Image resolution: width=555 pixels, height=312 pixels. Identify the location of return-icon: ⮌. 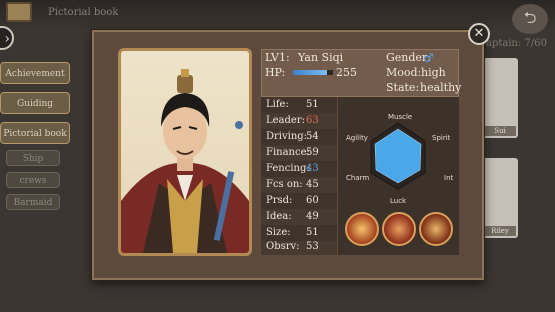
(530, 19).